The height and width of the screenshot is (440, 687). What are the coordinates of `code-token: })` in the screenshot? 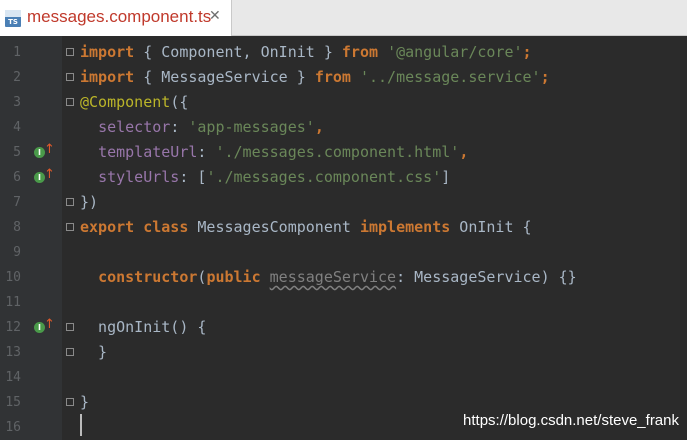 It's located at (89, 202).